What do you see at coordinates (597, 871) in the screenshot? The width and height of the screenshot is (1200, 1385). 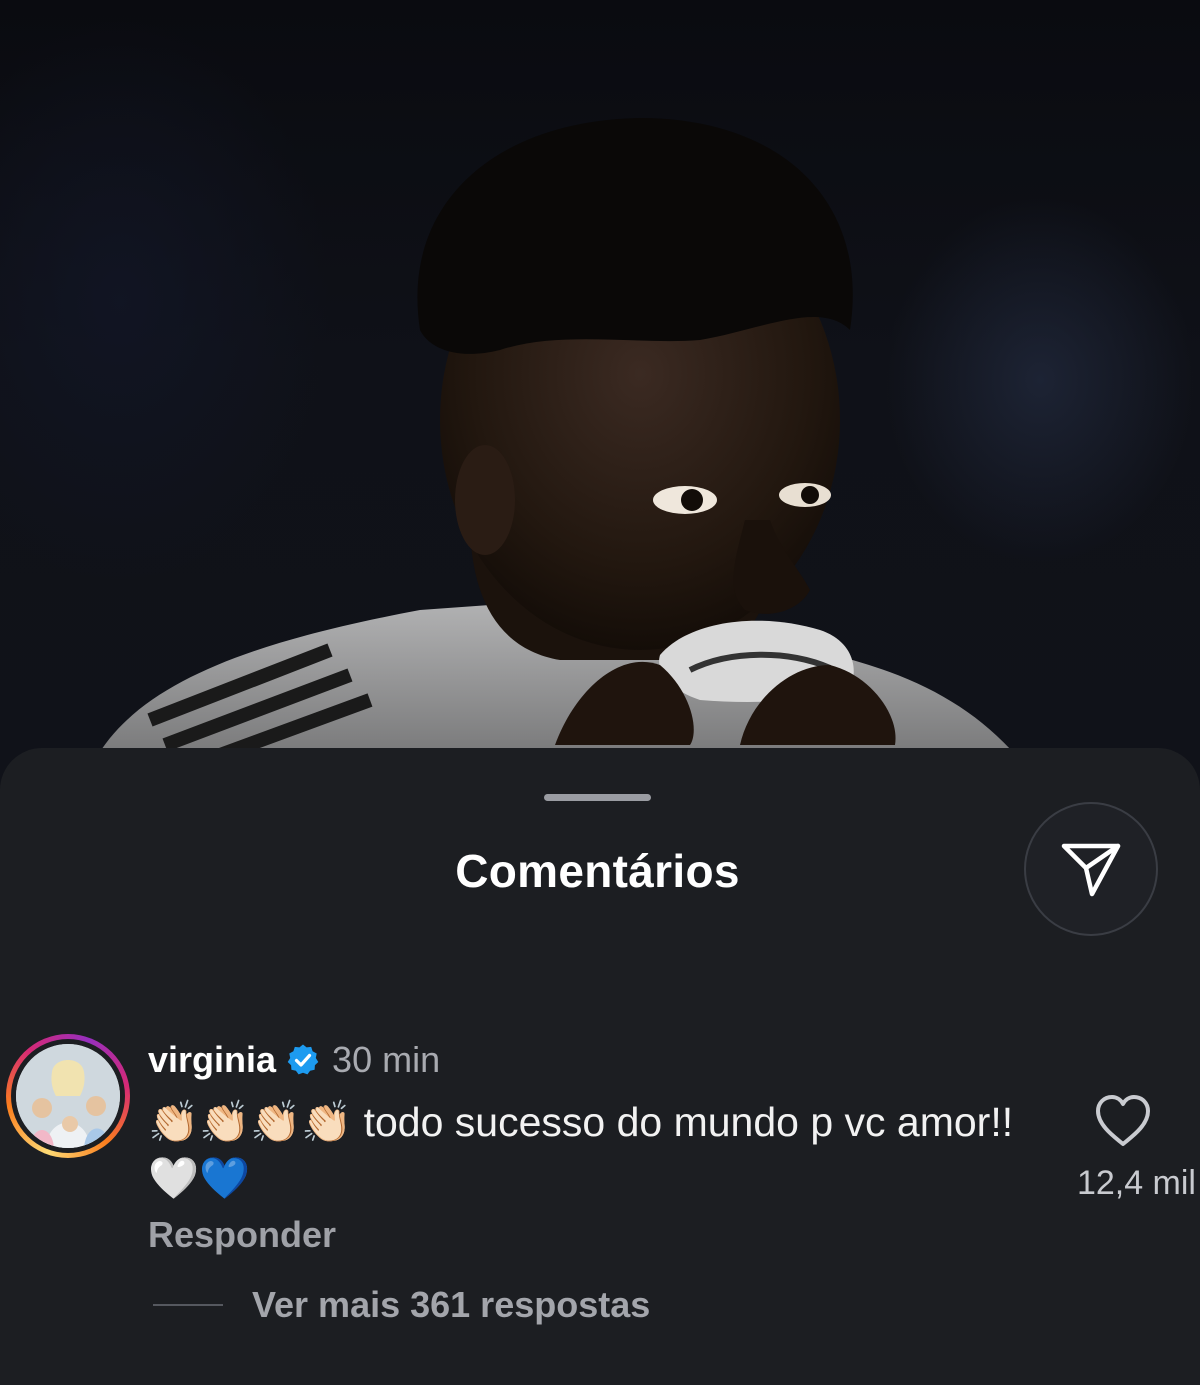 I see `sheet-title: Comentários` at bounding box center [597, 871].